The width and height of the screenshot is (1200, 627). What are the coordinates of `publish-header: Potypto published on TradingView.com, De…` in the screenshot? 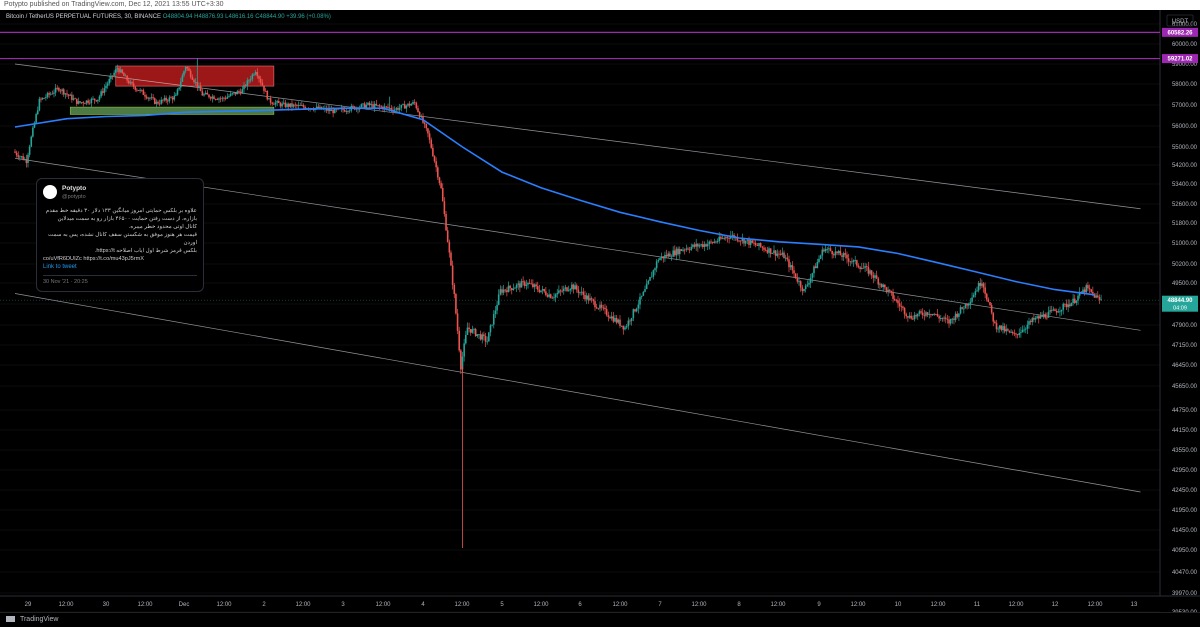 It's located at (600, 5).